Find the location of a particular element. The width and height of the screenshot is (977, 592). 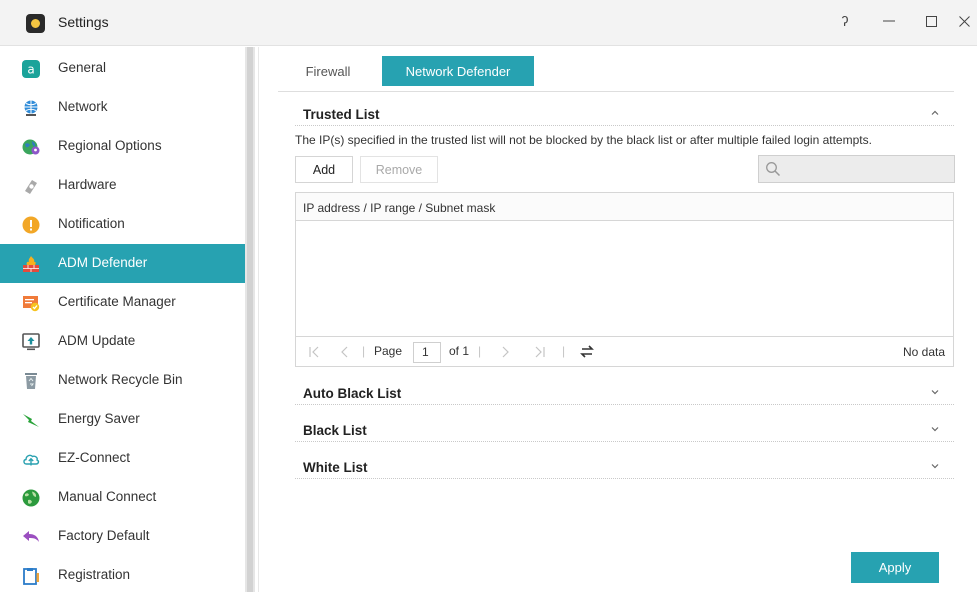

title-bar: Settings ʔ is located at coordinates (488, 23).